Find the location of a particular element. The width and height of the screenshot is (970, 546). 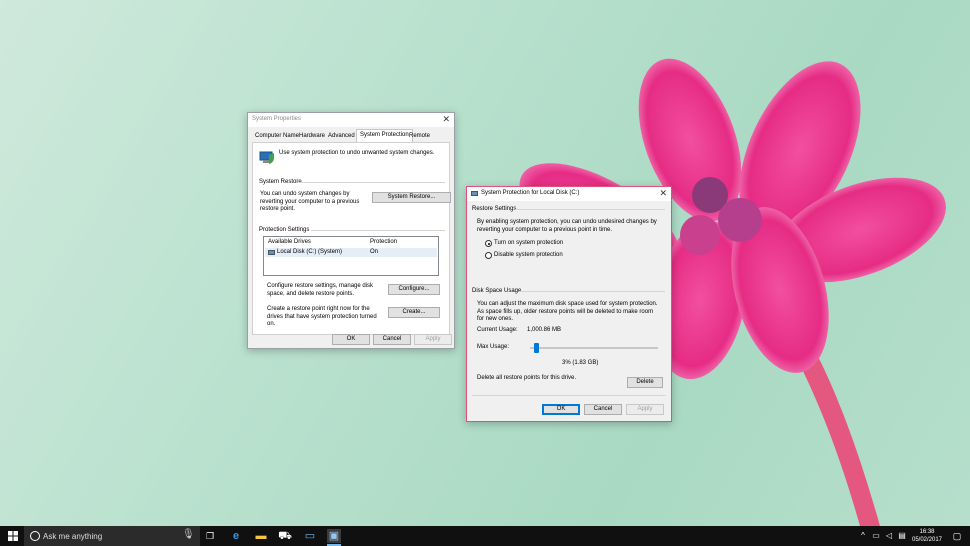

table-row: Local Disk (C:) (System) On is located at coordinates (351, 252).